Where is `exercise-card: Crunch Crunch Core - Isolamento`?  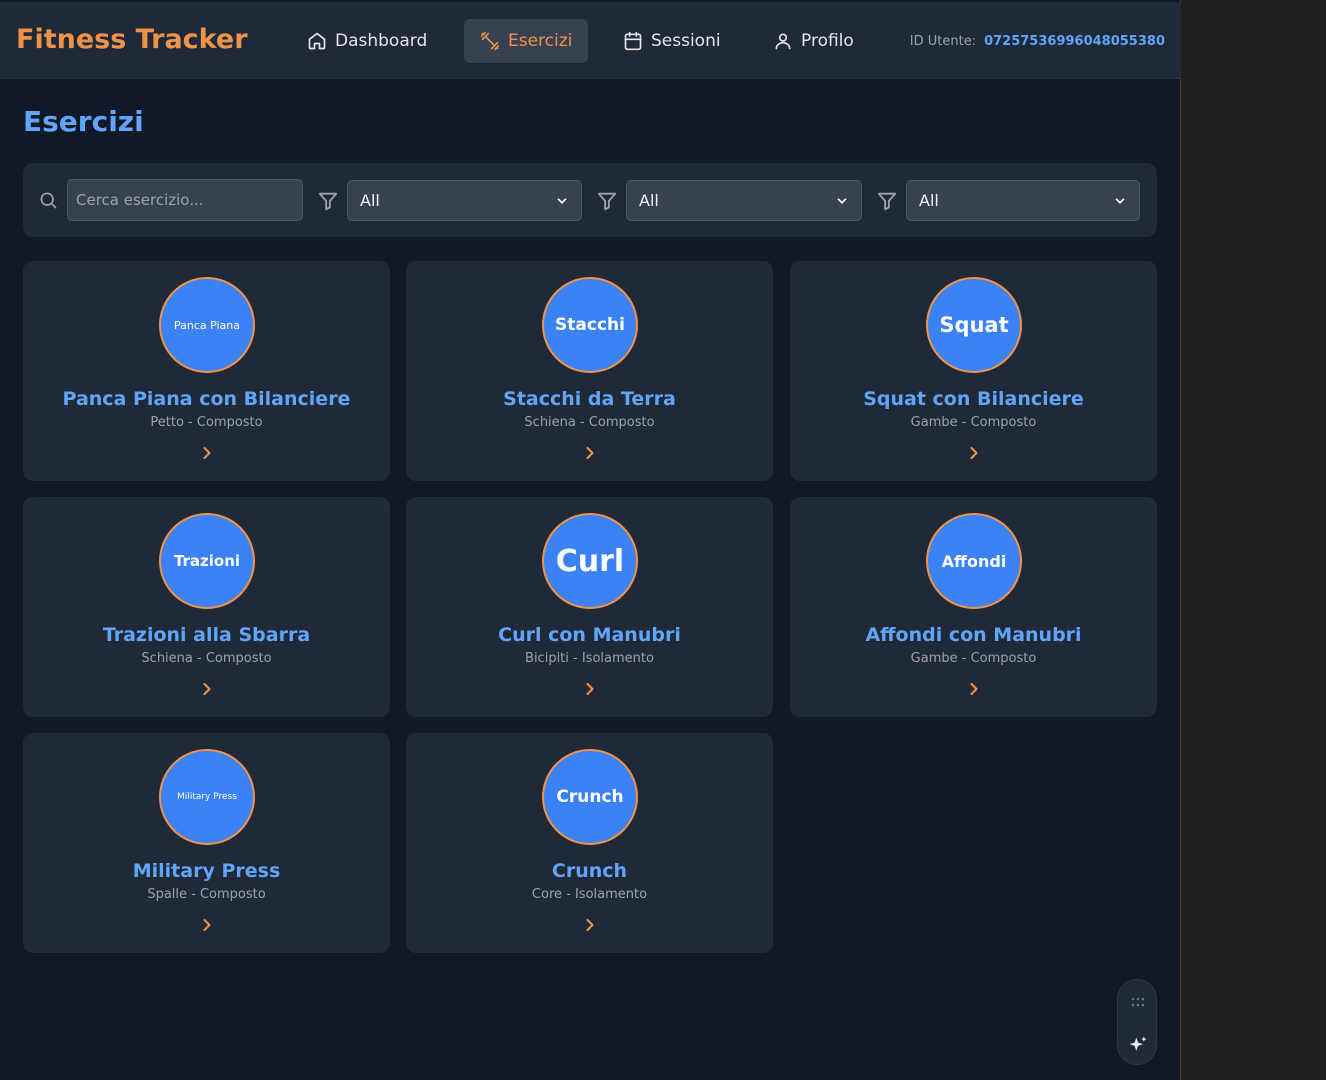 exercise-card: Crunch Crunch Core - Isolamento is located at coordinates (589, 843).